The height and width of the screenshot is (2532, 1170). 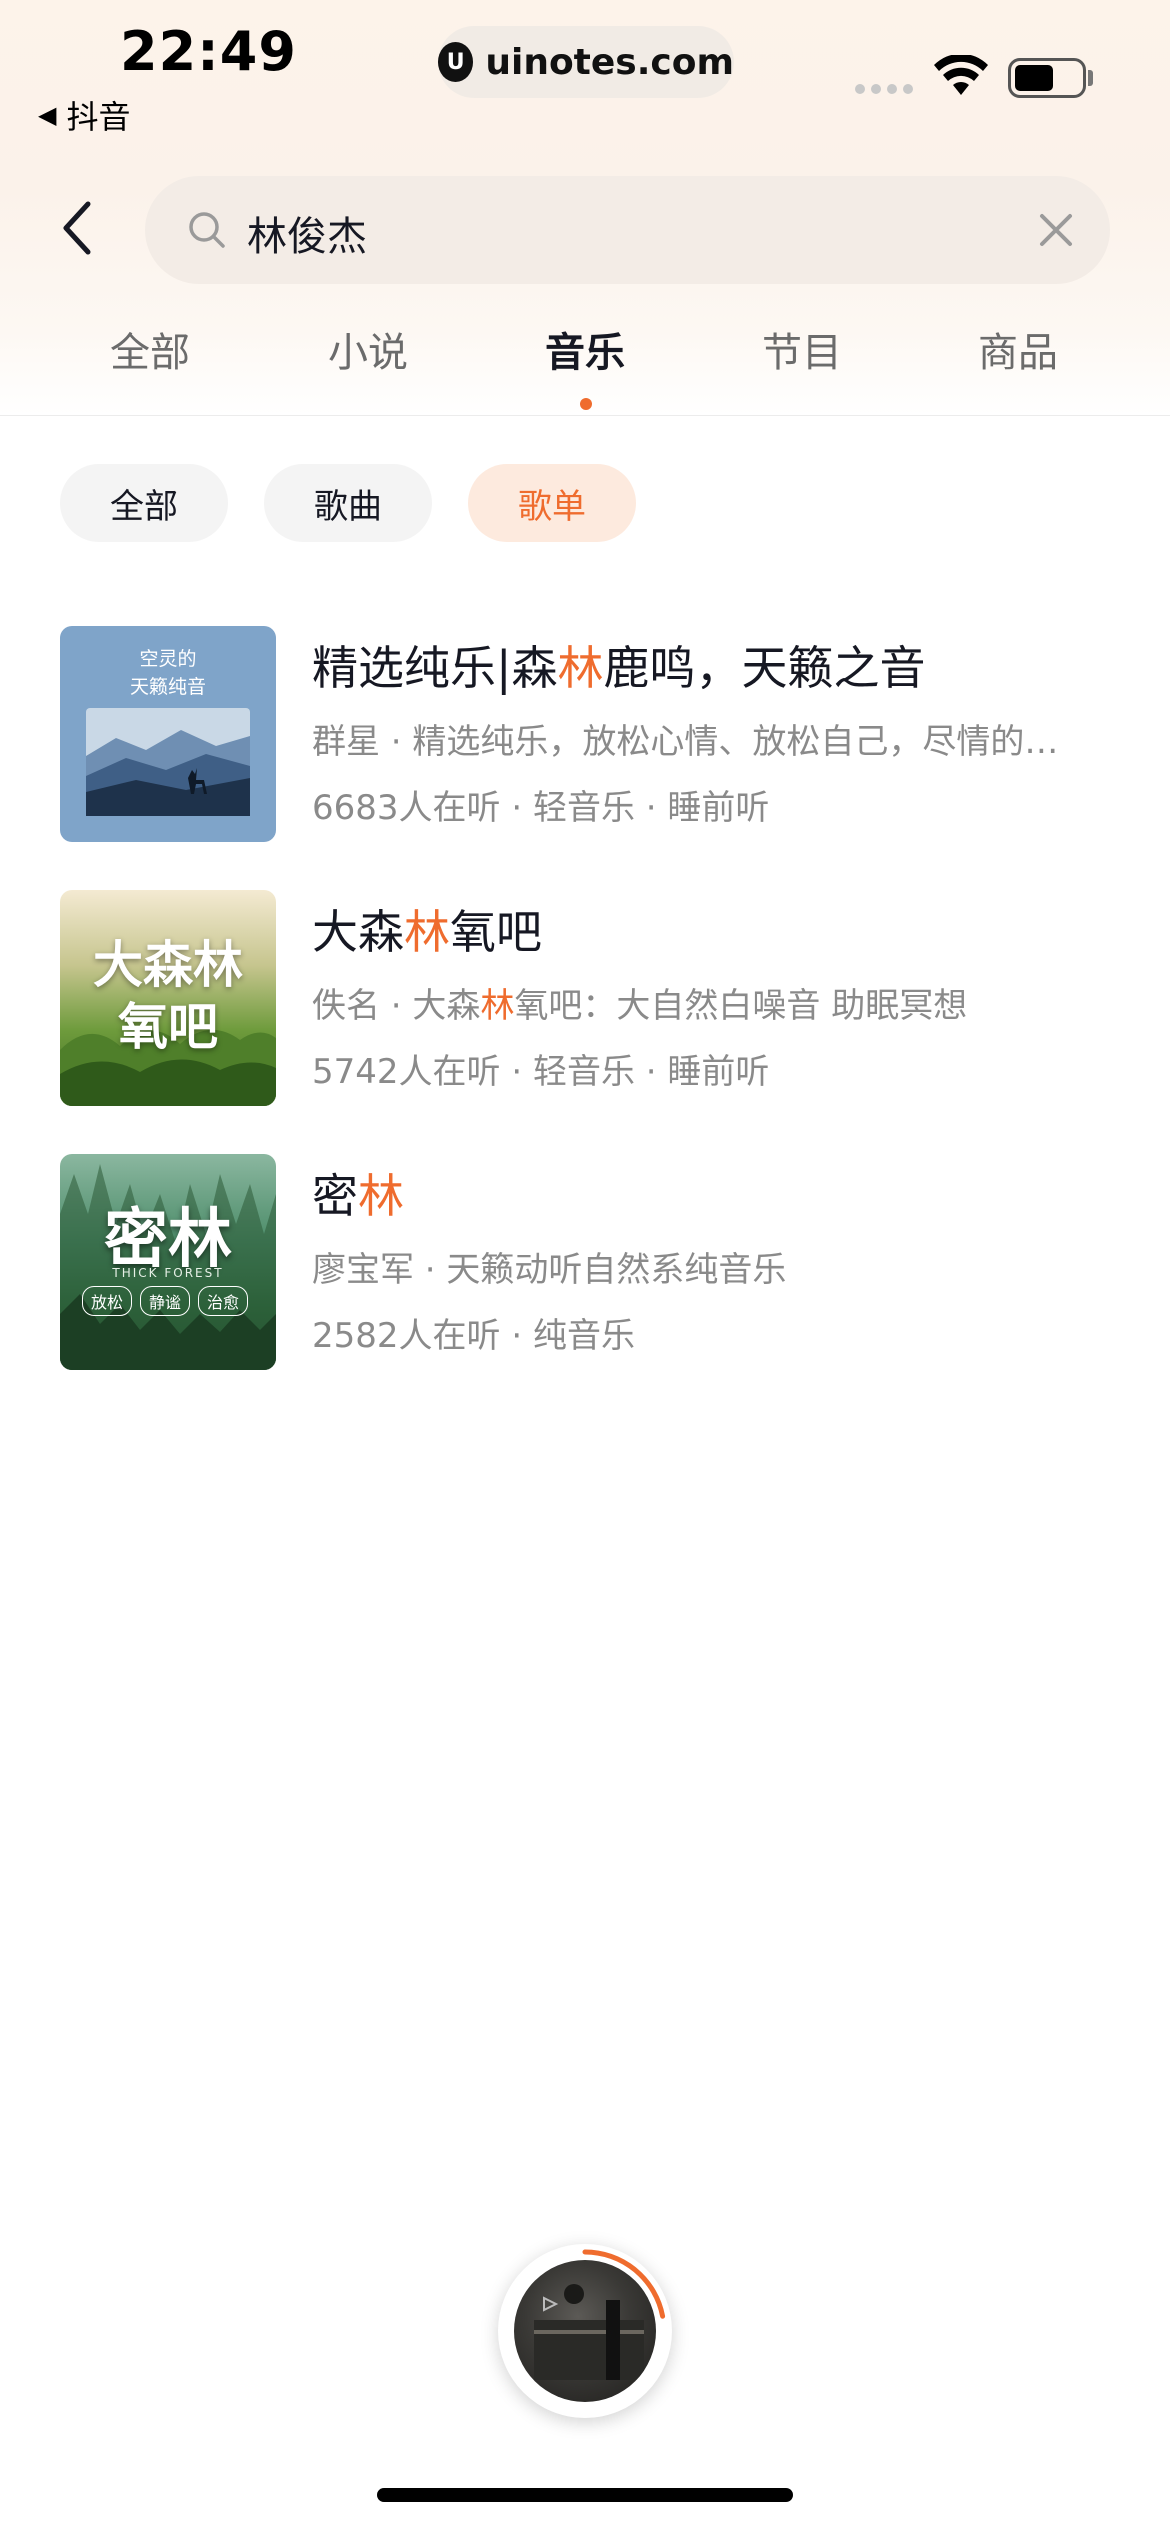 I want to click on playlist-title: 精选纯乐|森林鹿鸣，天籁之音, so click(x=619, y=668).